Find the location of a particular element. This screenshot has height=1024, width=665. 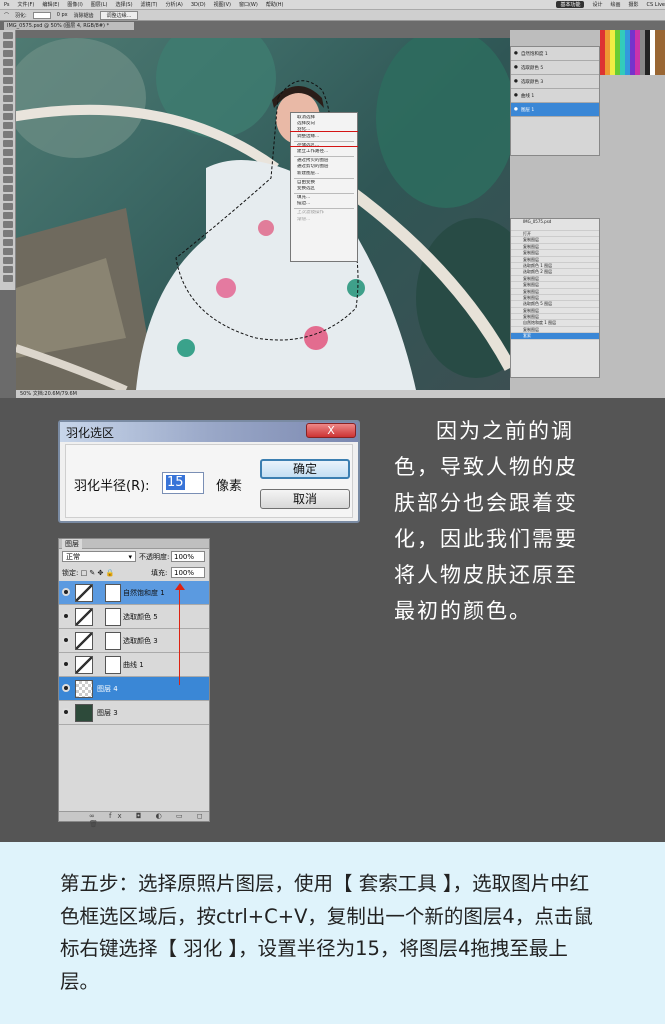

layer-row: 选取颜色 3 is located at coordinates (134, 641).